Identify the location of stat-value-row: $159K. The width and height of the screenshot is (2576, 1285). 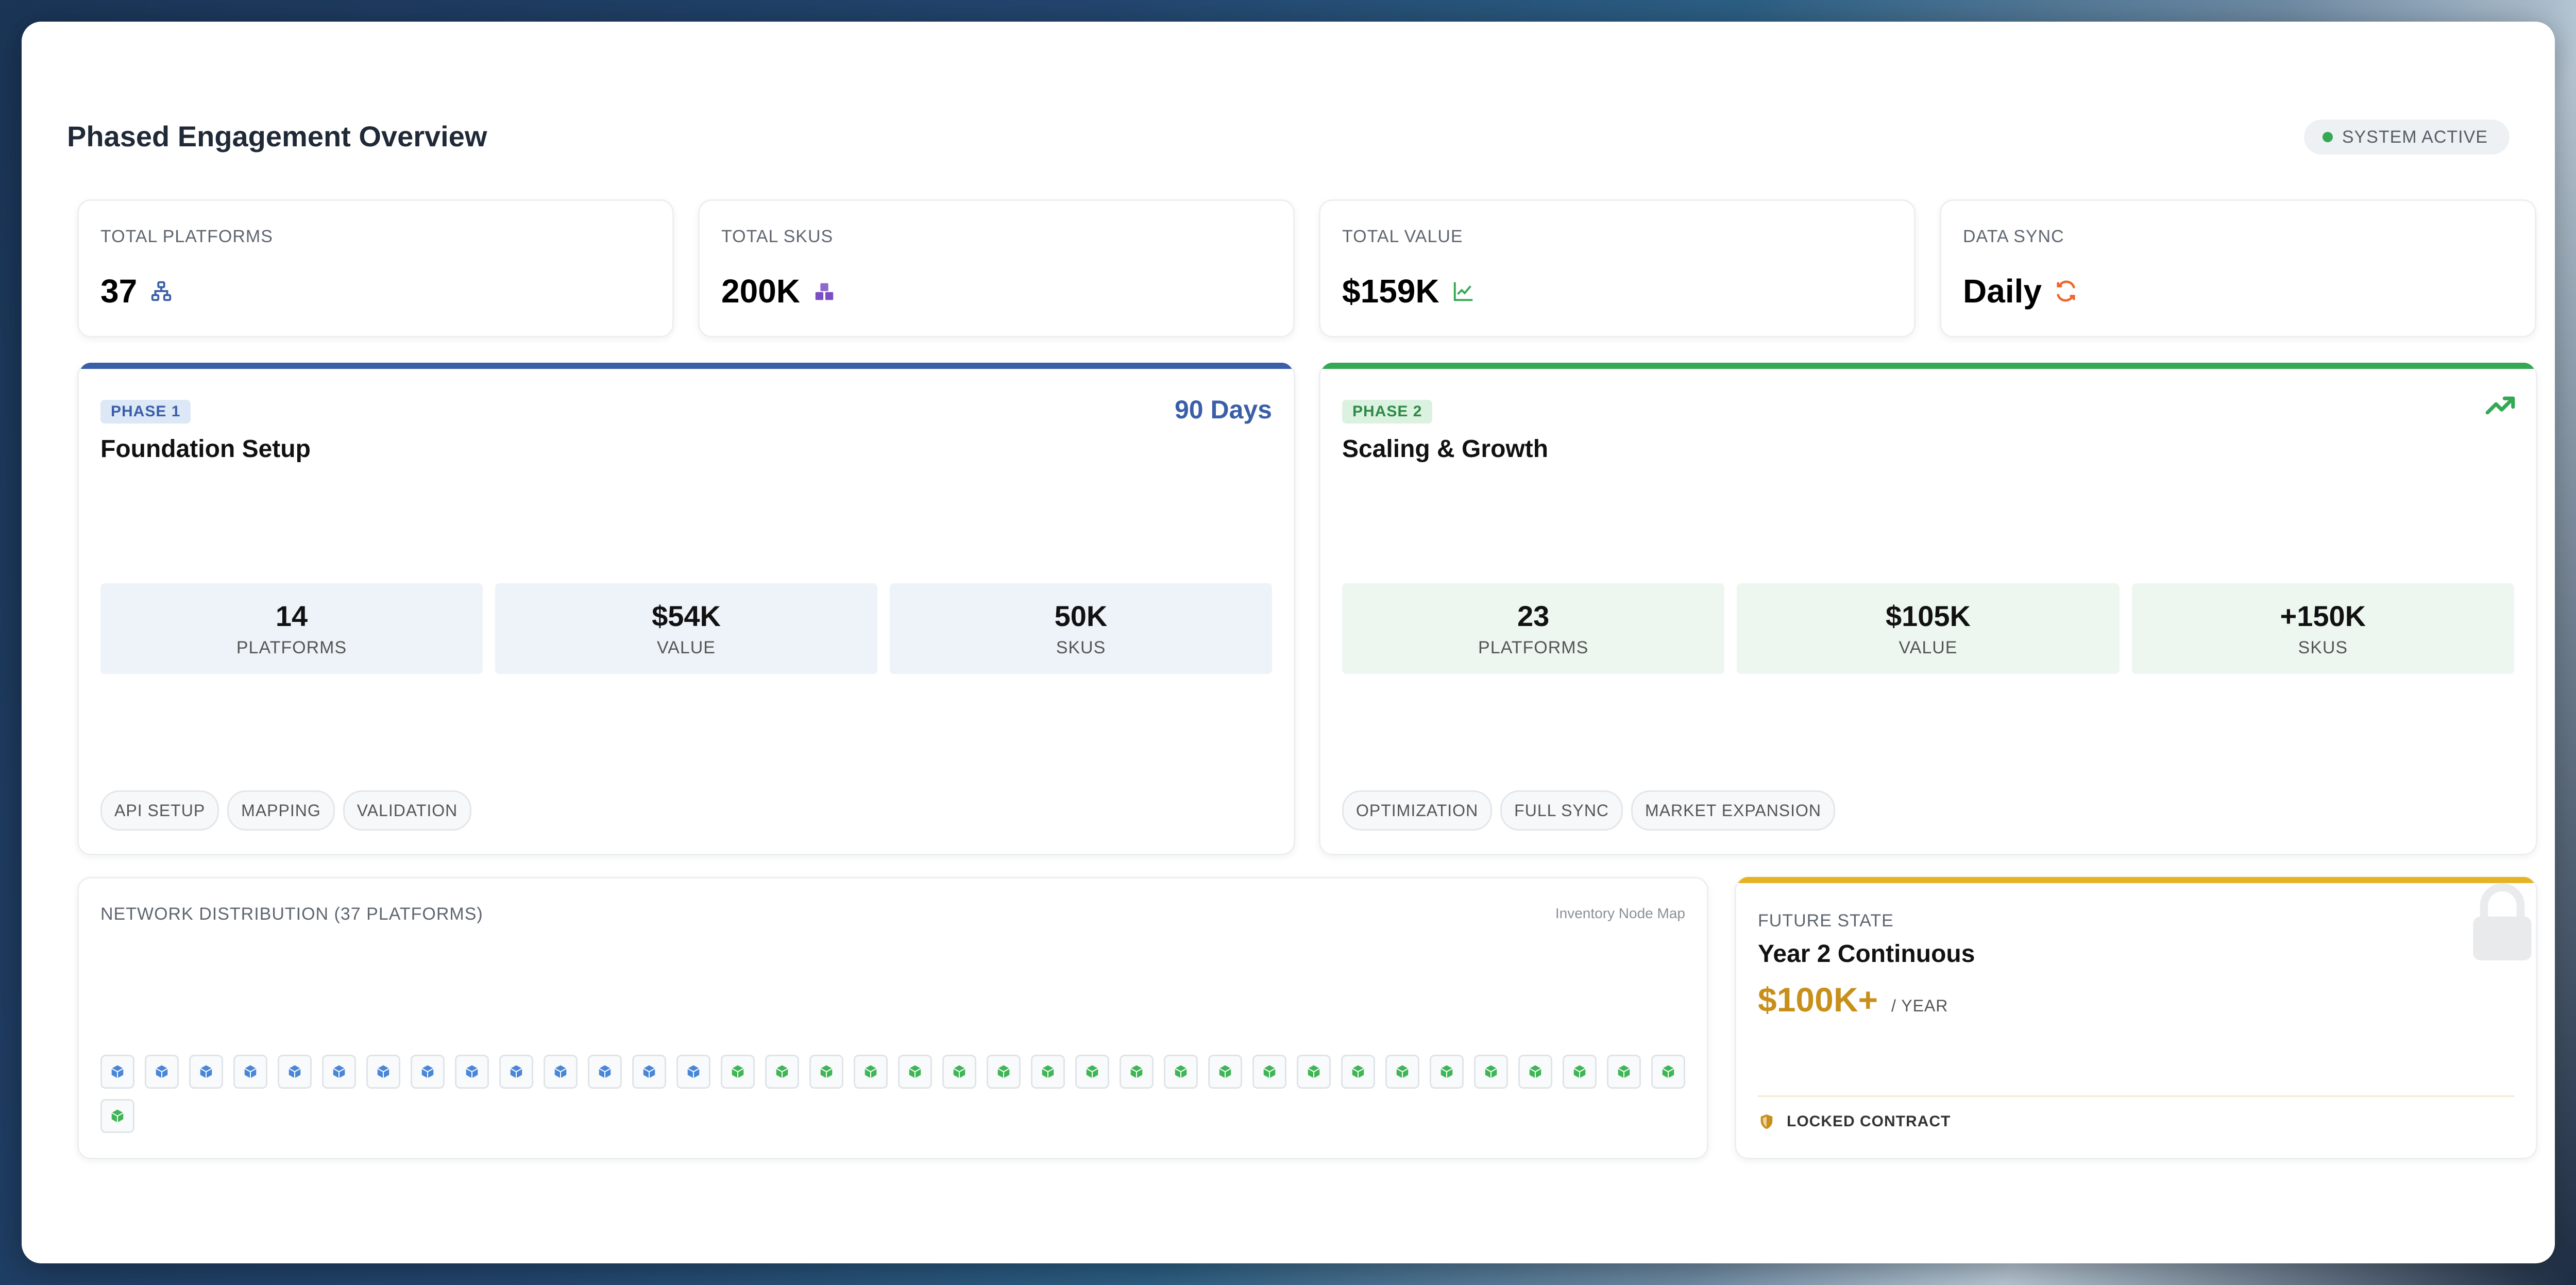
(1409, 291).